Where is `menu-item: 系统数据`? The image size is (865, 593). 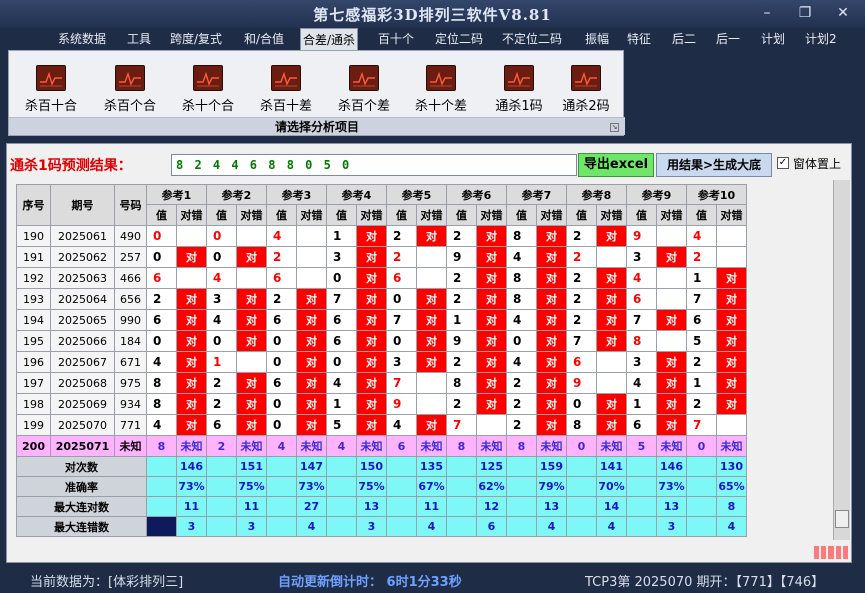
menu-item: 系统数据 is located at coordinates (82, 39).